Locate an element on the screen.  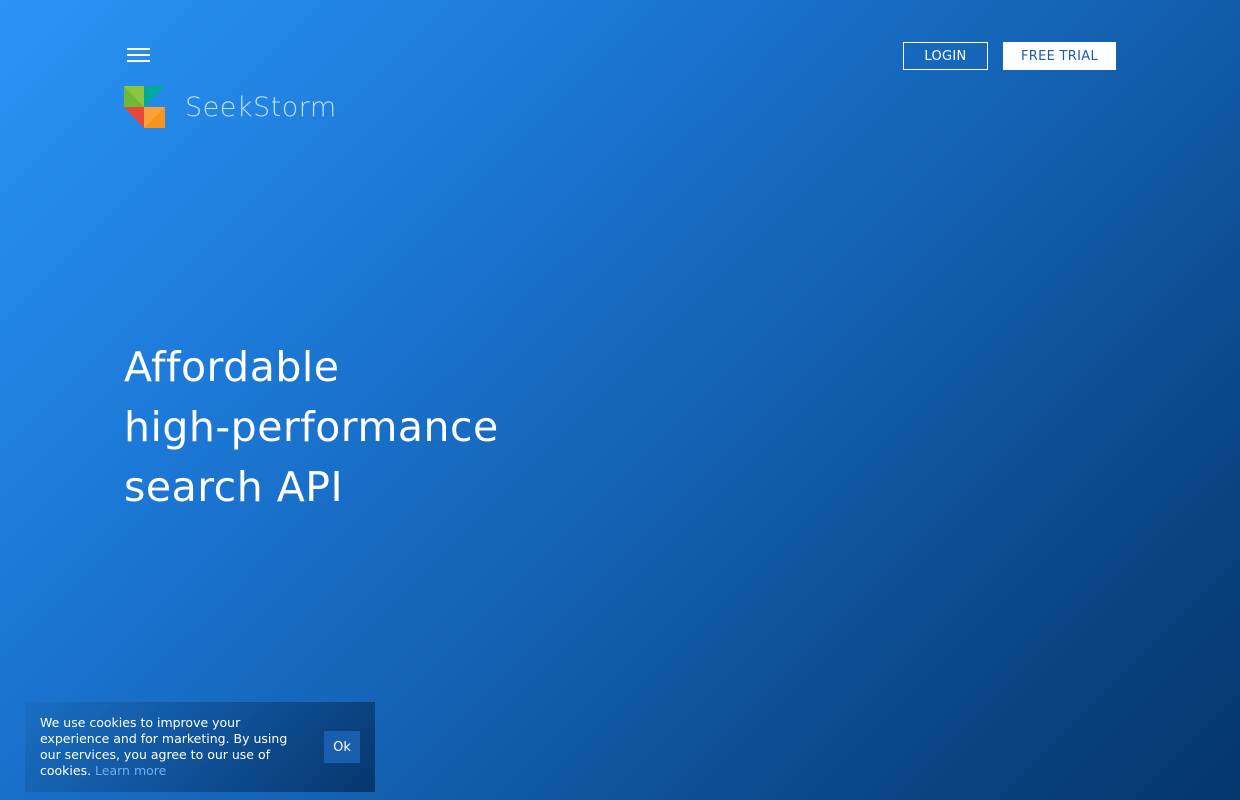
brand-name: SeekStorm is located at coordinates (261, 107).